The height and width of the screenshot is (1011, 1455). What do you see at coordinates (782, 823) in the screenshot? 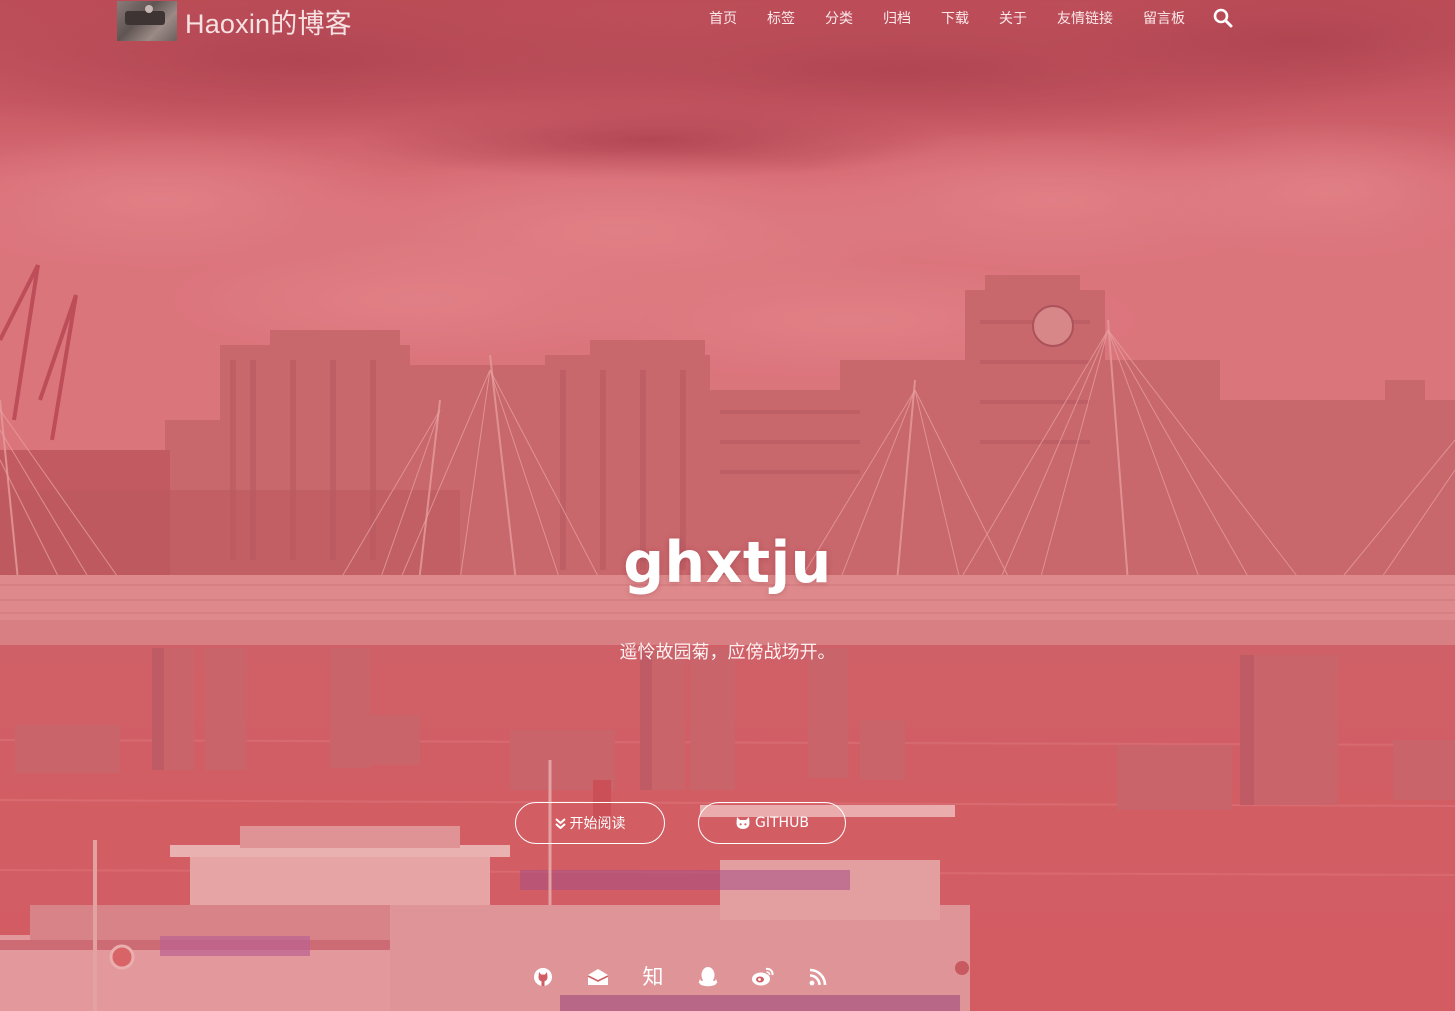
I see `github-button-label: GITHUB` at bounding box center [782, 823].